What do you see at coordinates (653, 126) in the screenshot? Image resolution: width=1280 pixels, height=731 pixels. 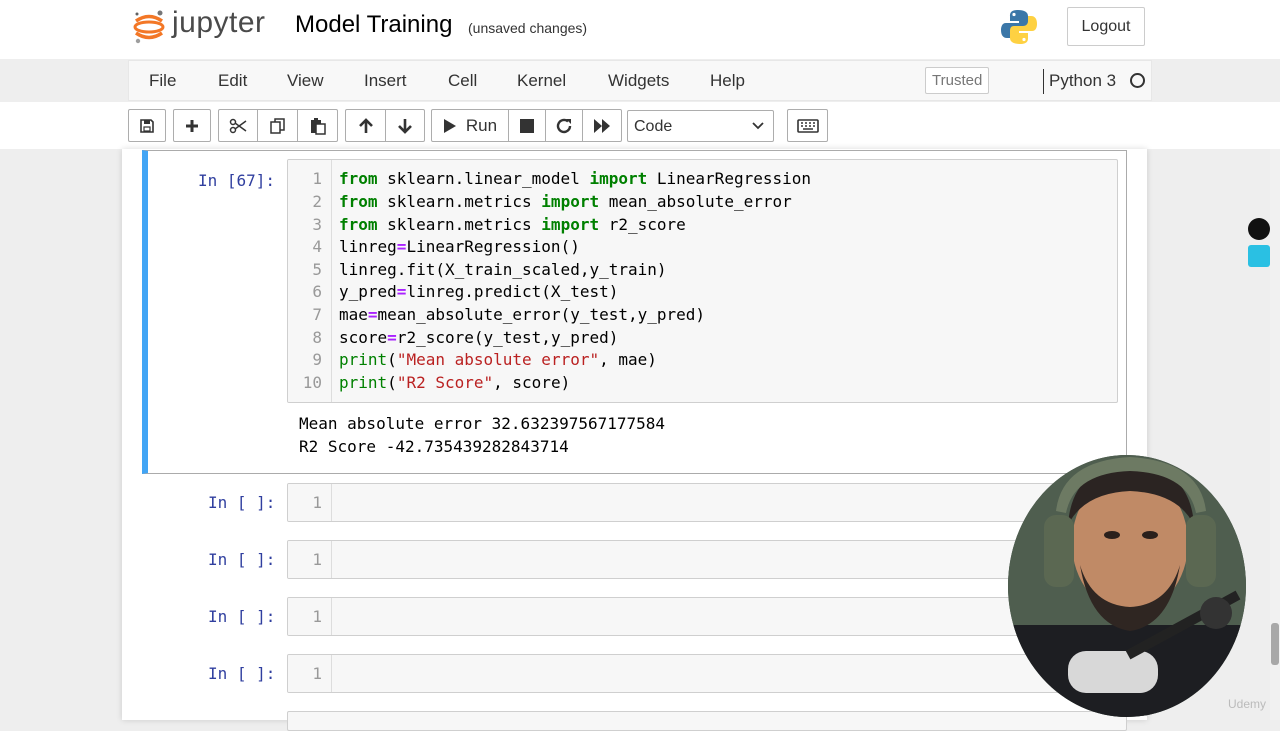 I see `cell-type-value: Code` at bounding box center [653, 126].